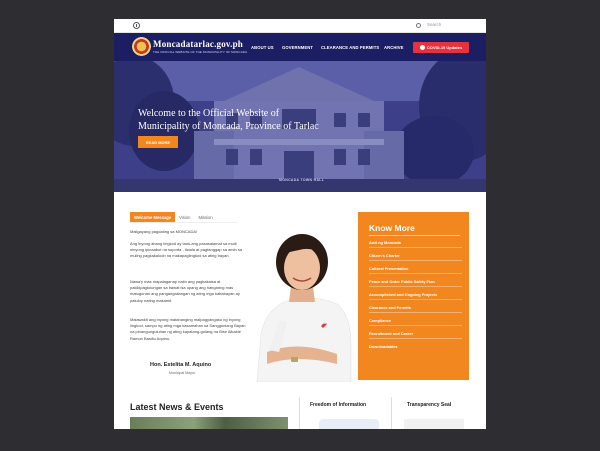 This screenshot has width=600, height=451. Describe the element at coordinates (184, 222) in the screenshot. I see `tab-underline` at that location.